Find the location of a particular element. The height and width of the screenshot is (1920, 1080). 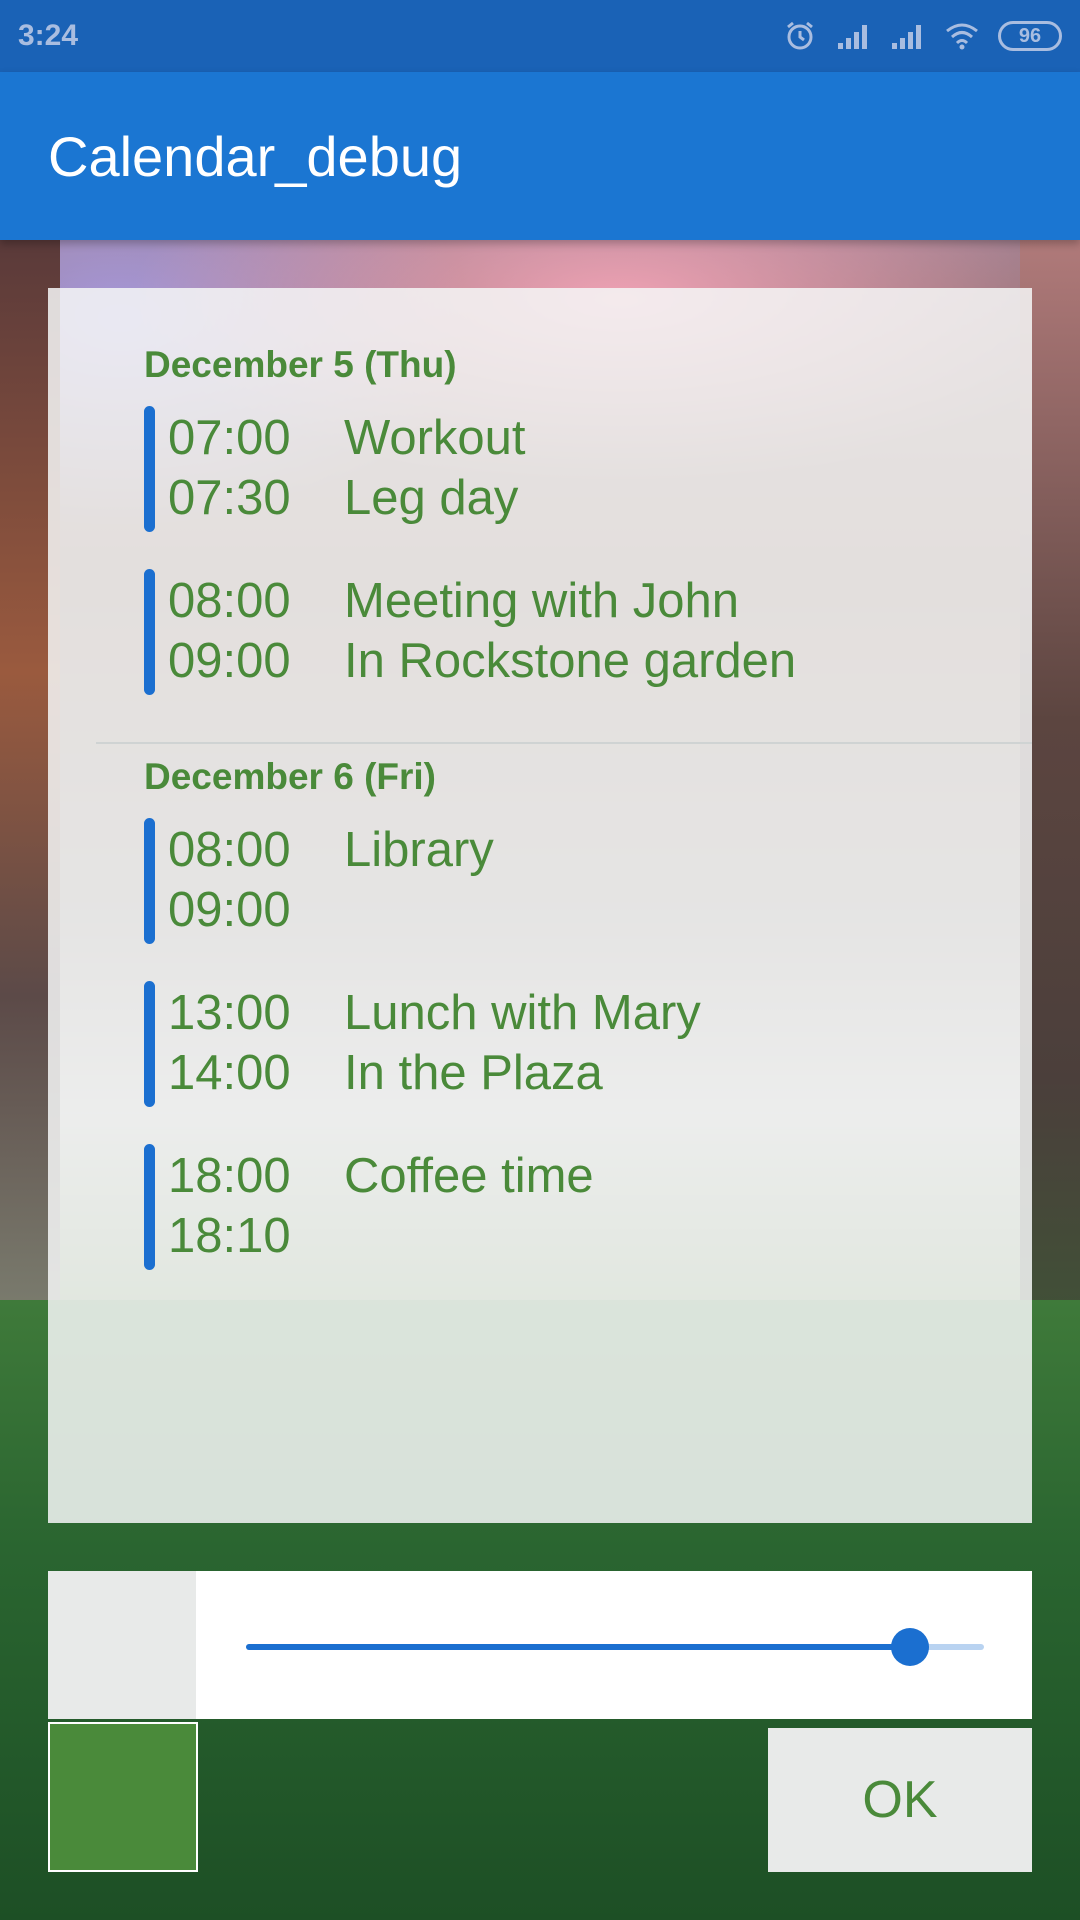

event-end-time: 14:00 is located at coordinates (229, 1073).